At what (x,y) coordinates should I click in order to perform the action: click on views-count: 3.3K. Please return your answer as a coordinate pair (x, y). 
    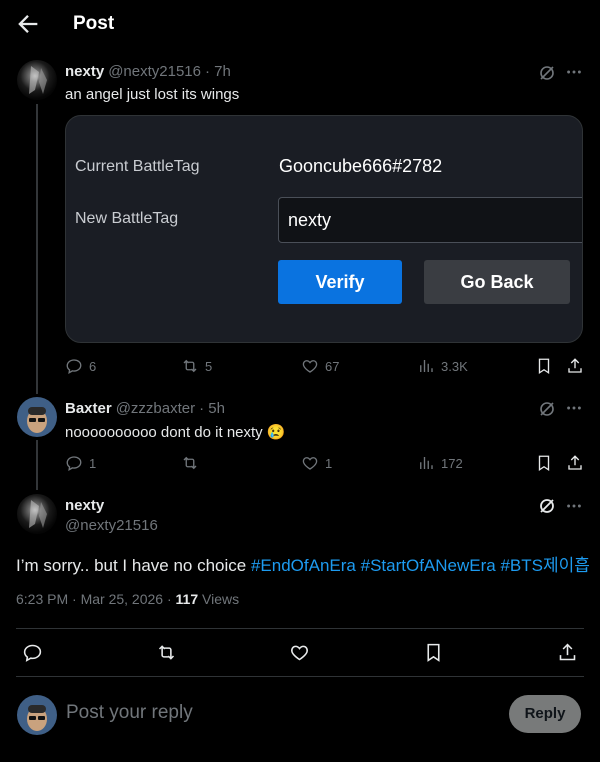
    Looking at the image, I should click on (454, 366).